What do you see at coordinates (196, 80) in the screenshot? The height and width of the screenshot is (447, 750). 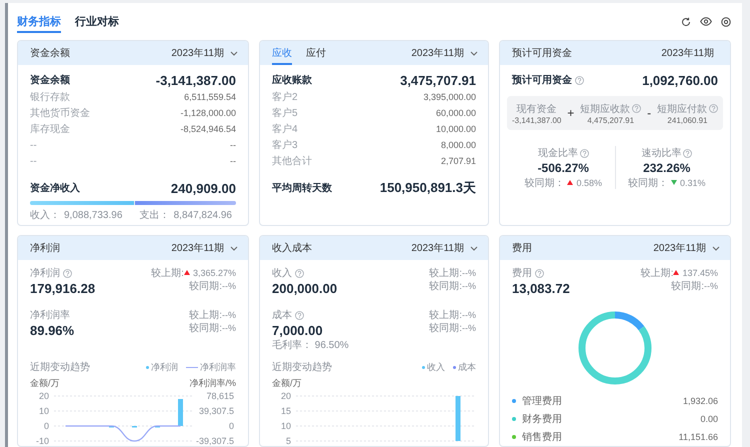 I see `metric-value: -3,141,387.00` at bounding box center [196, 80].